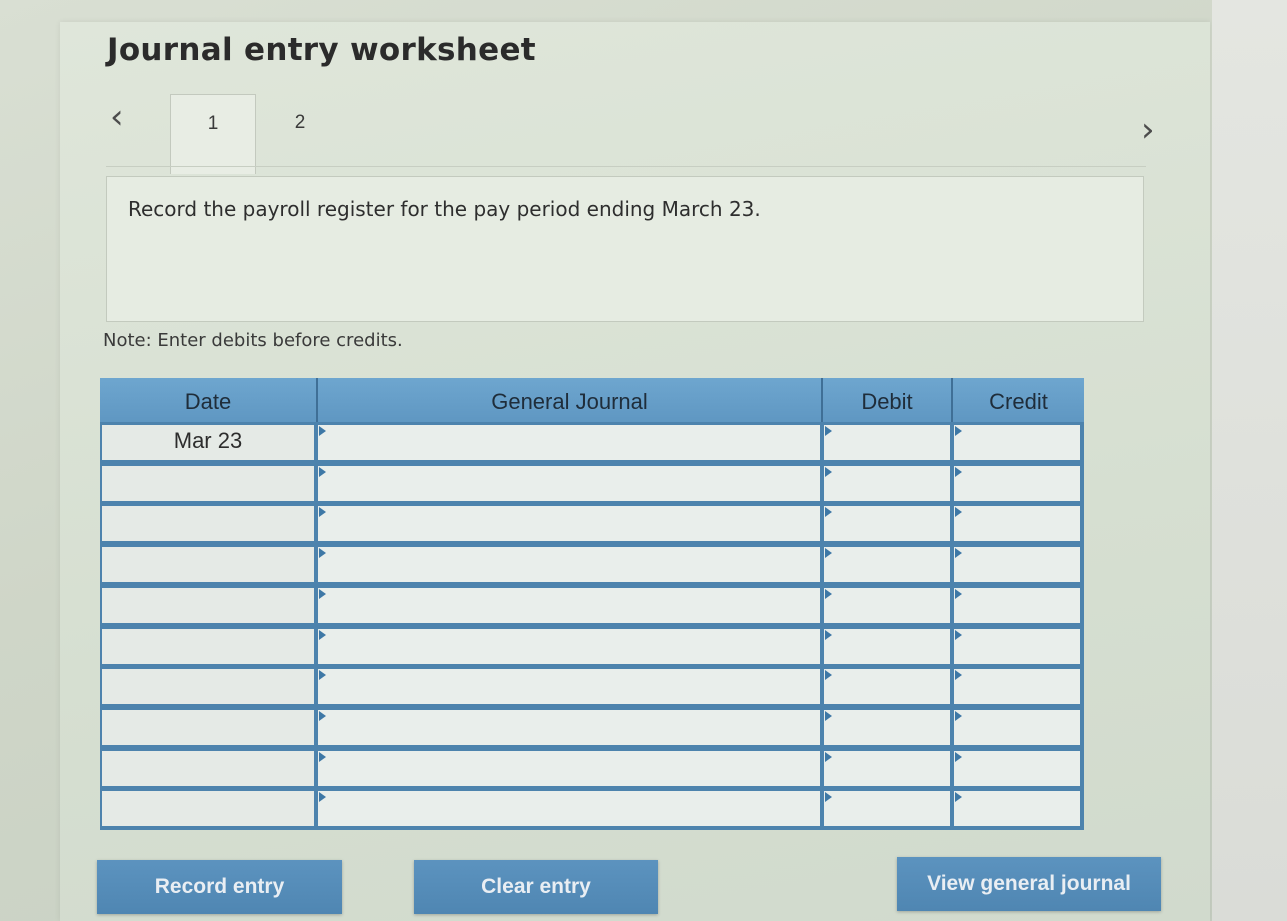 The height and width of the screenshot is (921, 1287). I want to click on record-entry-button: Record entry, so click(219, 887).